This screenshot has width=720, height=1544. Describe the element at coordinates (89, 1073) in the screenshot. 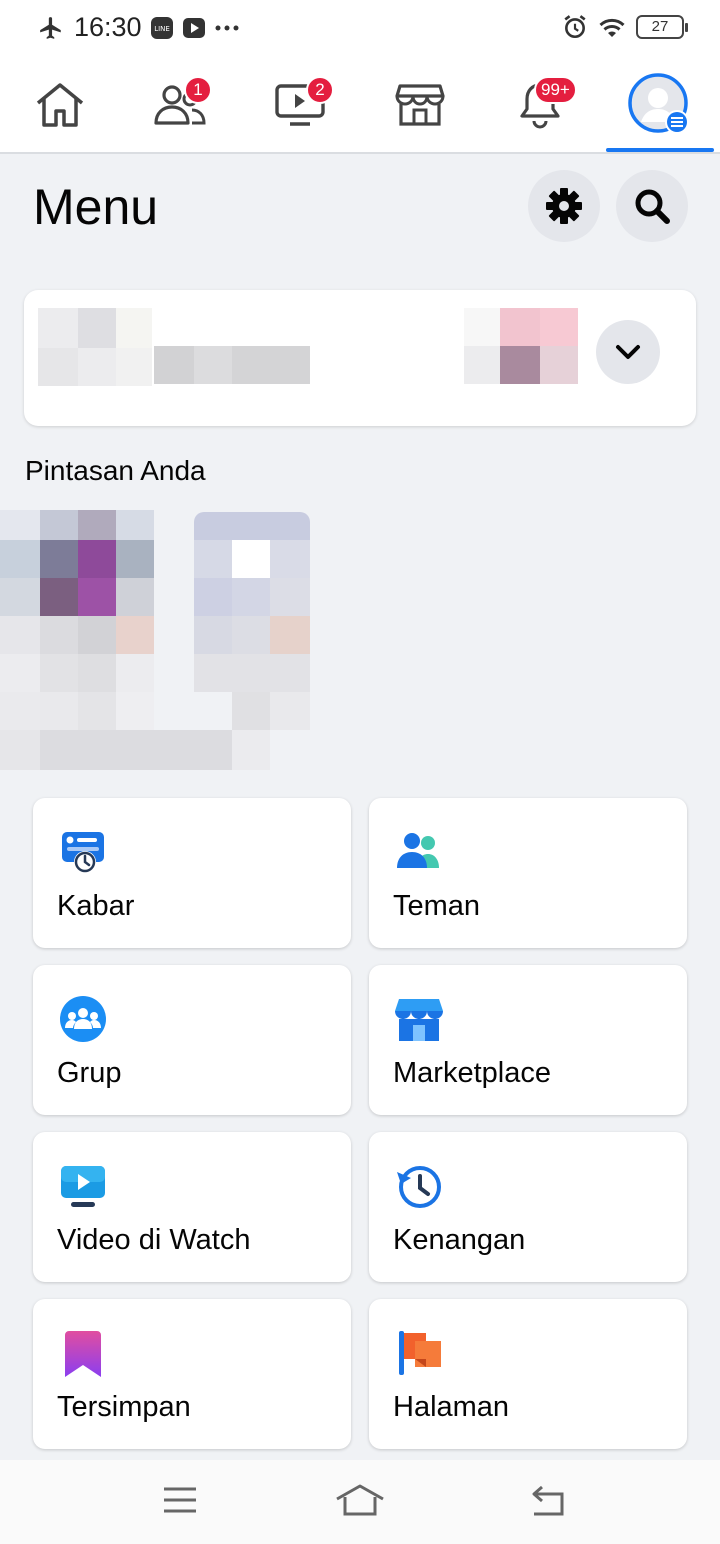

I see `tile-label: Grup` at that location.